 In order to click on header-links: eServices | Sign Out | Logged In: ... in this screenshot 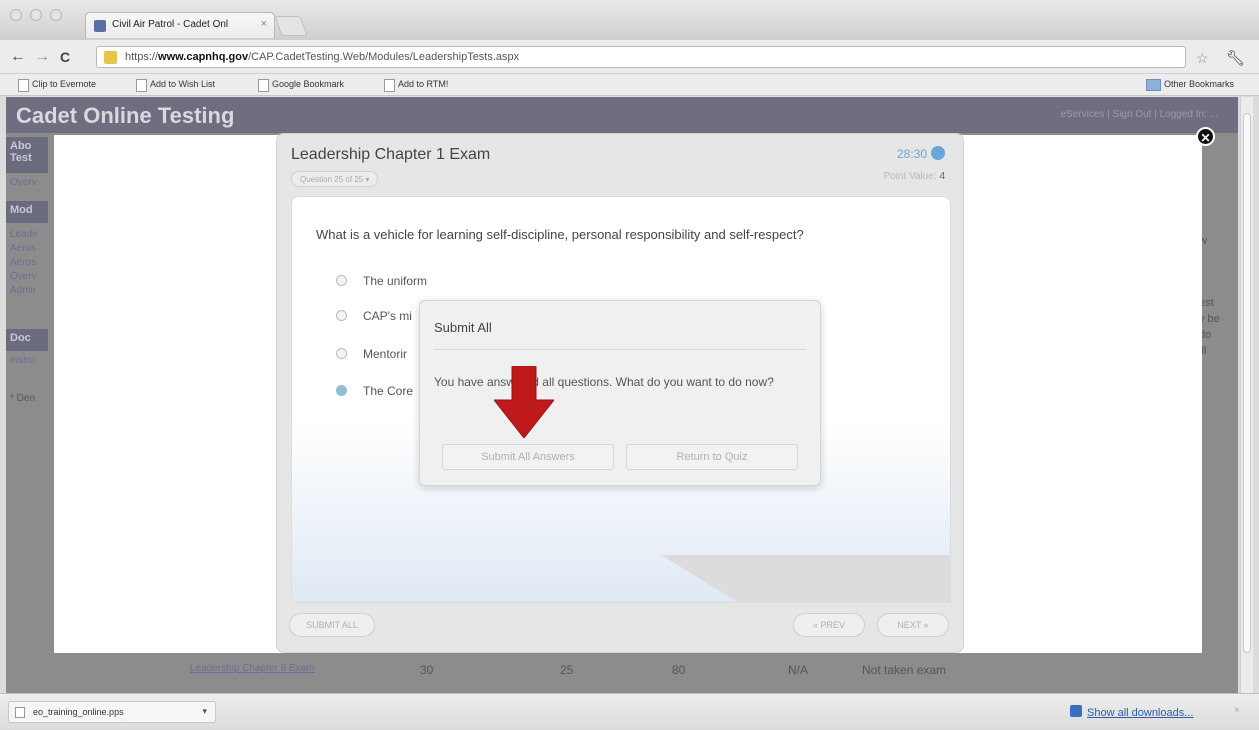, I will do `click(1139, 114)`.